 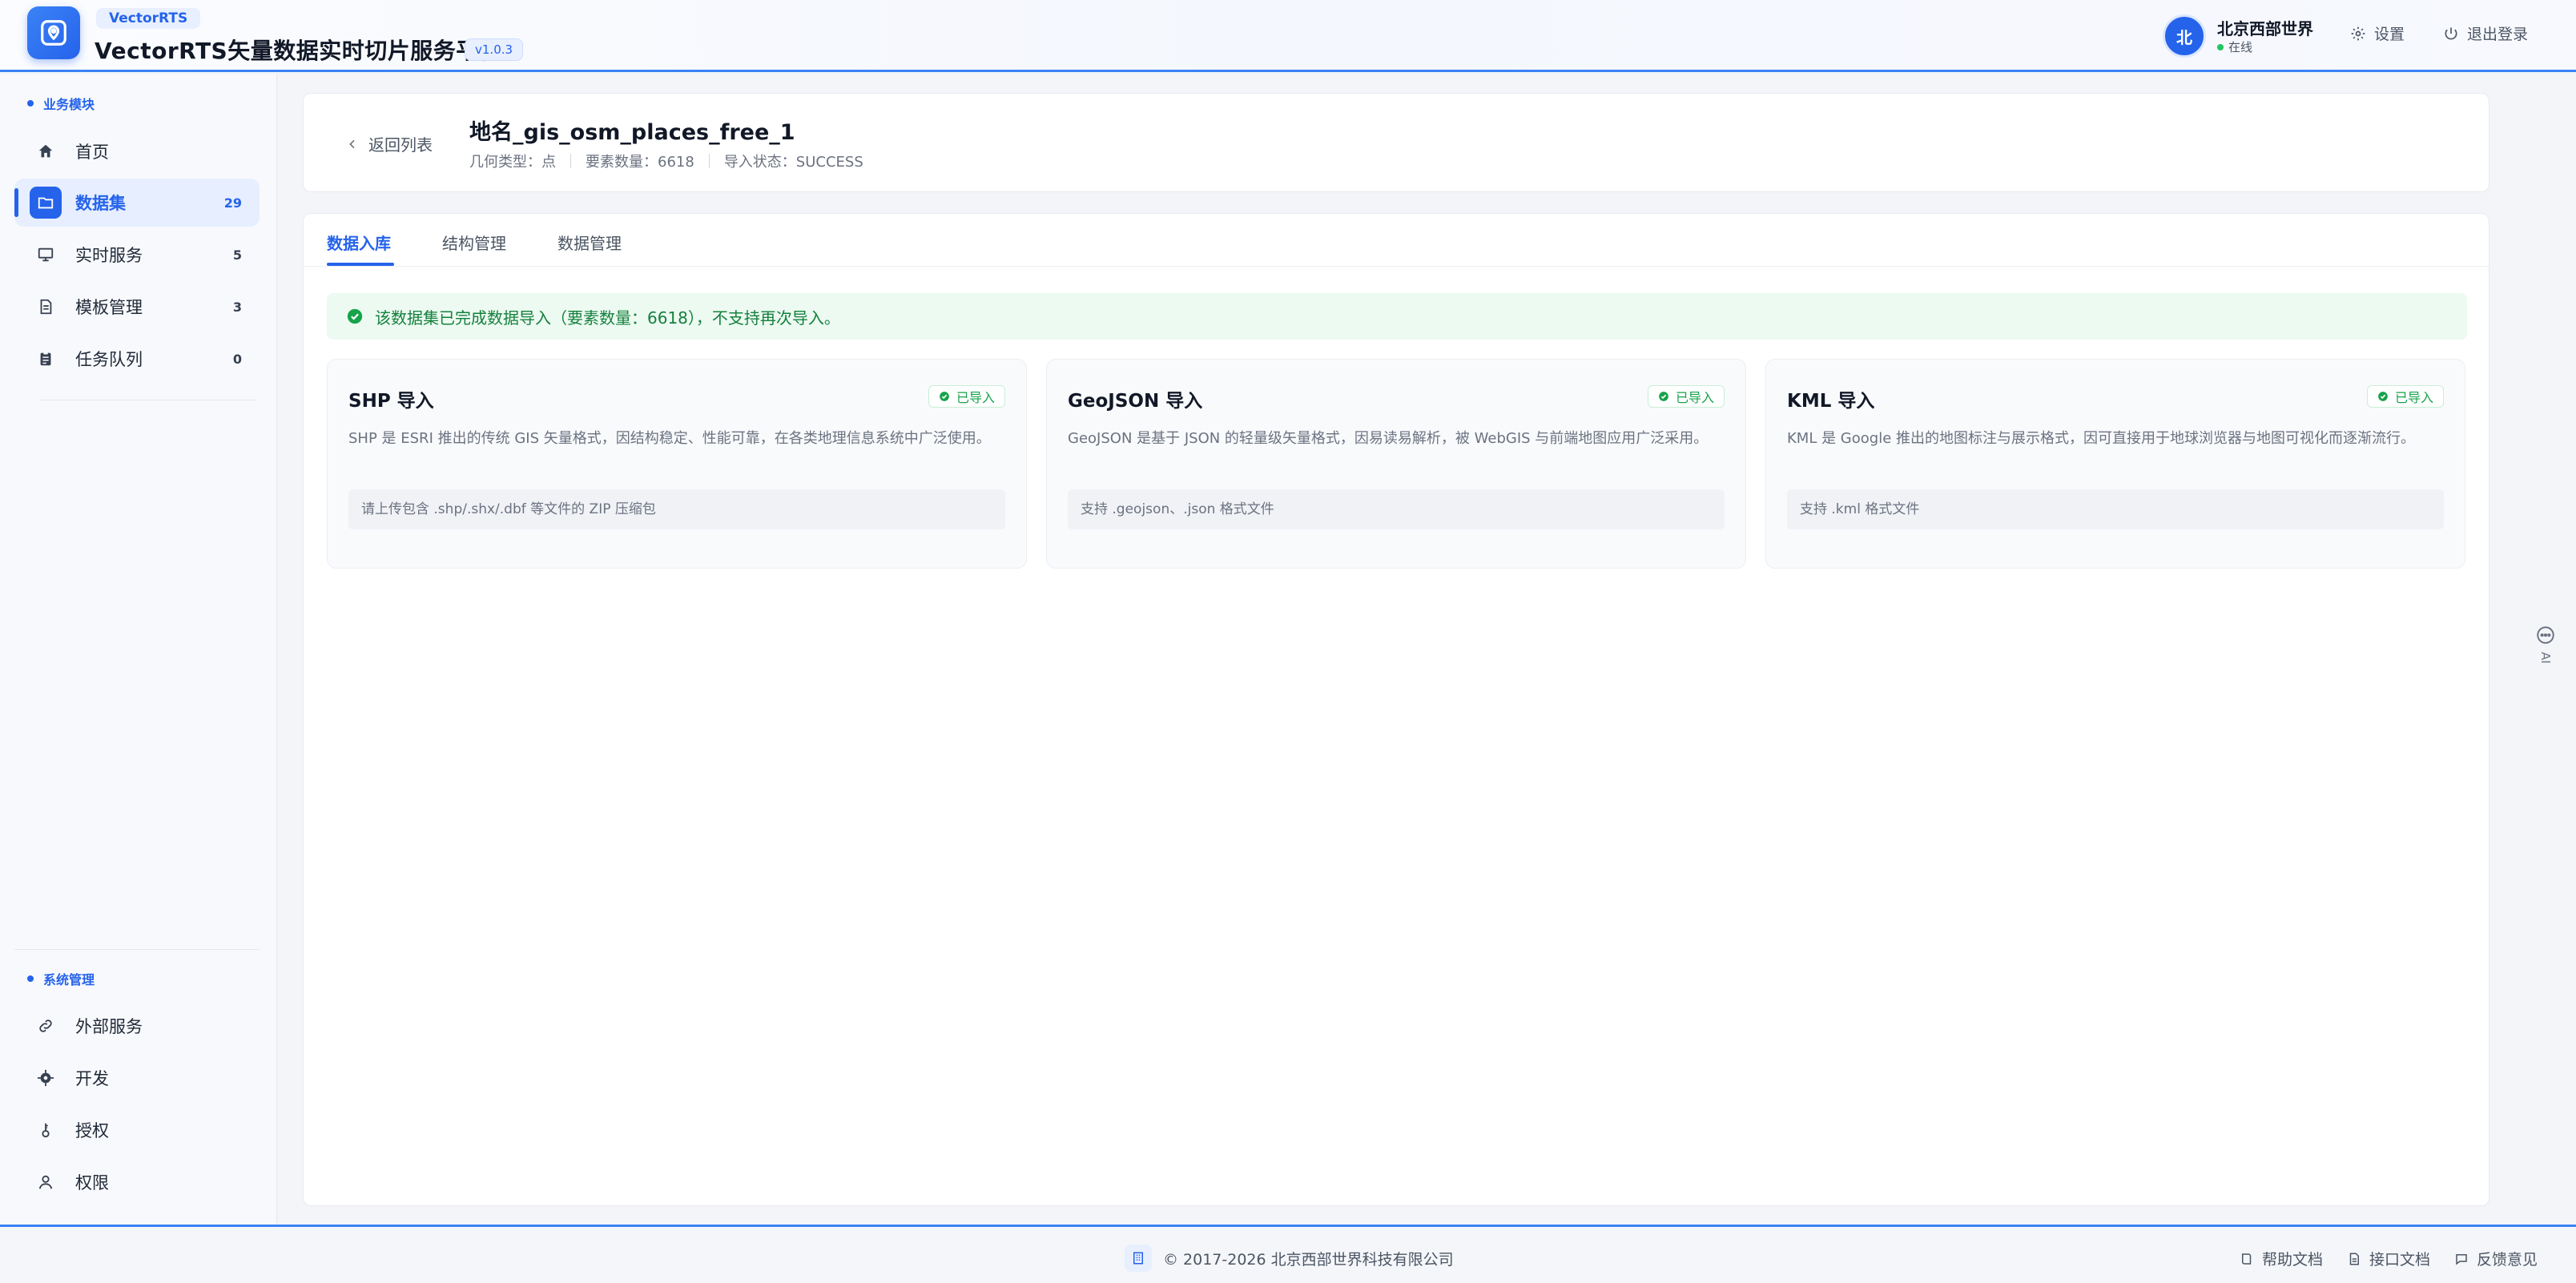 What do you see at coordinates (237, 359) in the screenshot?
I see `count-badge: 0` at bounding box center [237, 359].